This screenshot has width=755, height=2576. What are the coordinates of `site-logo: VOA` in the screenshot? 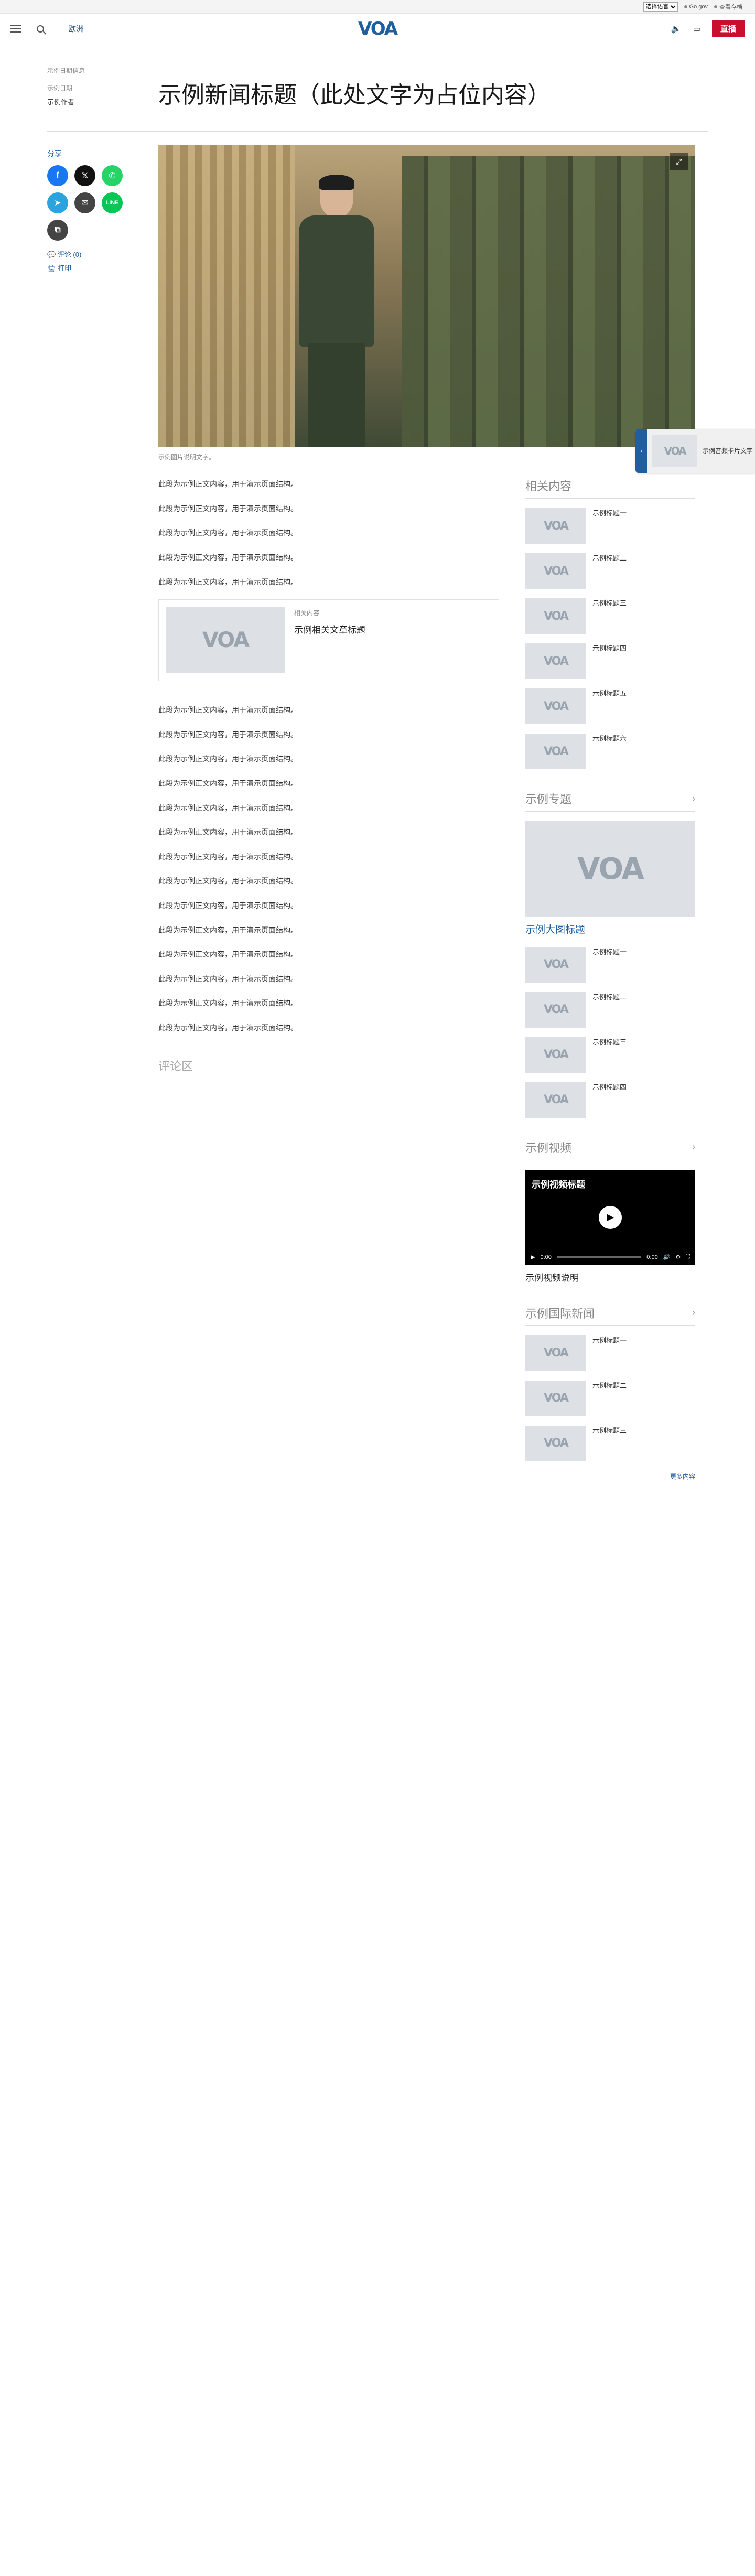 It's located at (377, 28).